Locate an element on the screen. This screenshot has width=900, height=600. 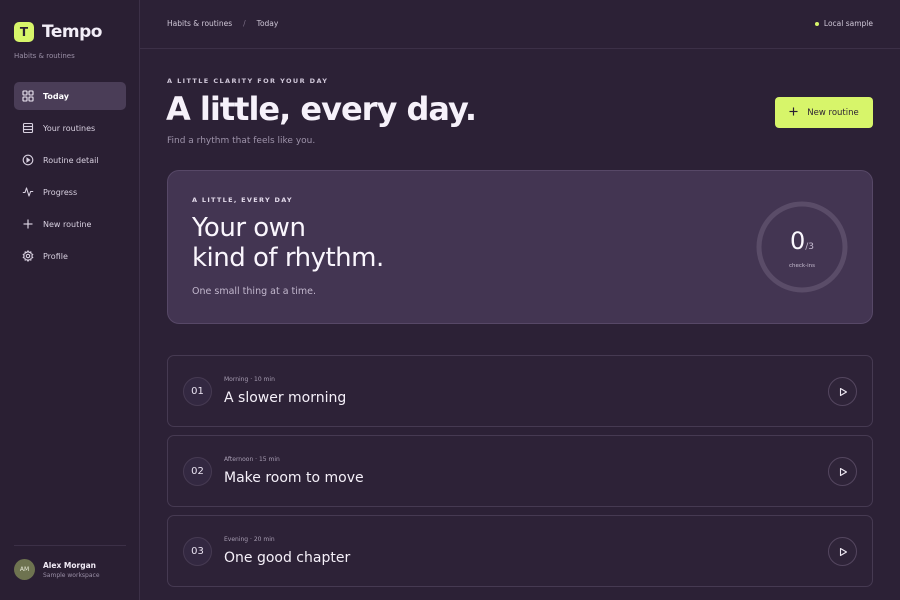
sidebar-item-routine-detail: Routine detail is located at coordinates (70, 160).